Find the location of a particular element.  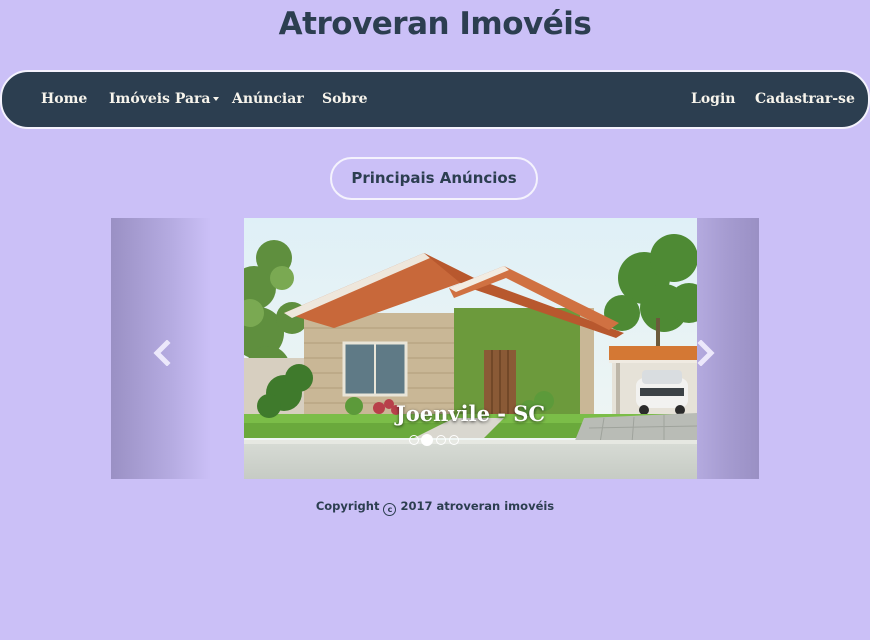

copyright-suffix: 2017 atroveran imovéis is located at coordinates (477, 506).